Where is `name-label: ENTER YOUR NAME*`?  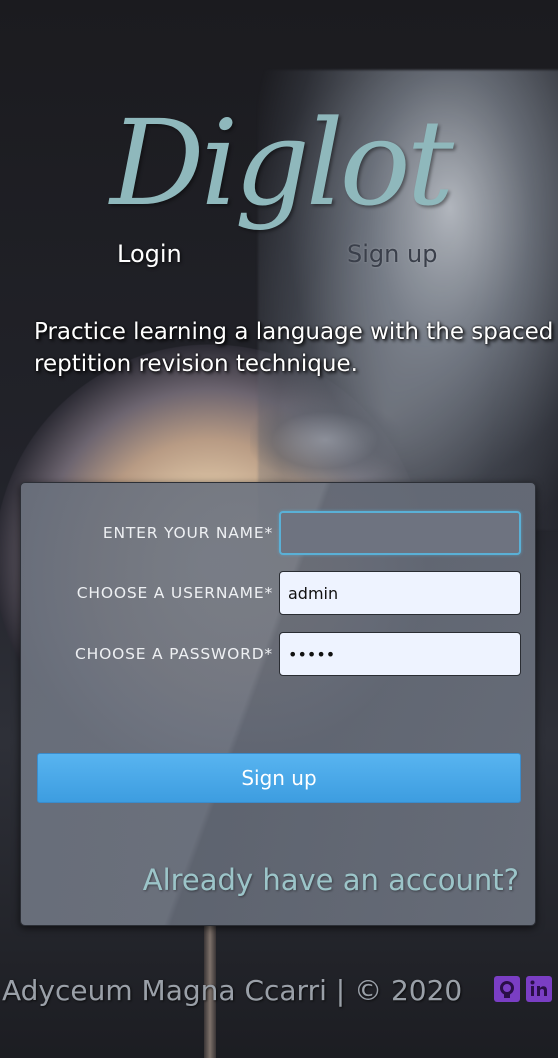
name-label: ENTER YOUR NAME* is located at coordinates (187, 533).